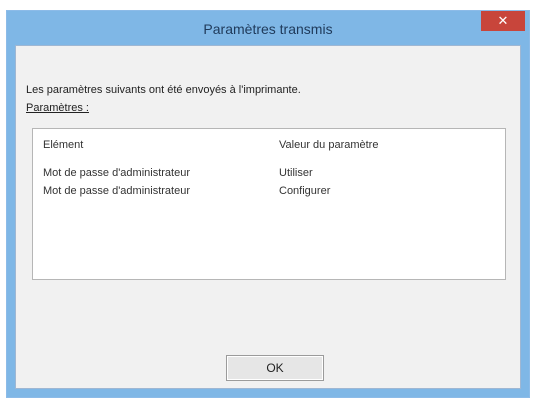 The height and width of the screenshot is (402, 536). What do you see at coordinates (305, 191) in the screenshot?
I see `row-value: Configurer` at bounding box center [305, 191].